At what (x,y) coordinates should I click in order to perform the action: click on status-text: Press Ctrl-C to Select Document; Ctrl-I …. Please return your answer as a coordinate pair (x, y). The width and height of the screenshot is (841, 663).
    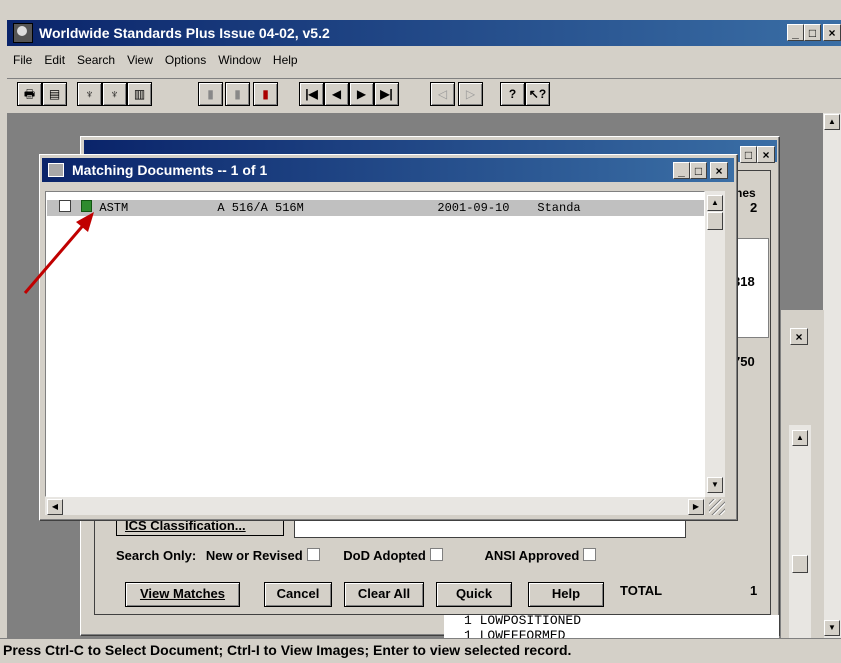
    Looking at the image, I should click on (287, 650).